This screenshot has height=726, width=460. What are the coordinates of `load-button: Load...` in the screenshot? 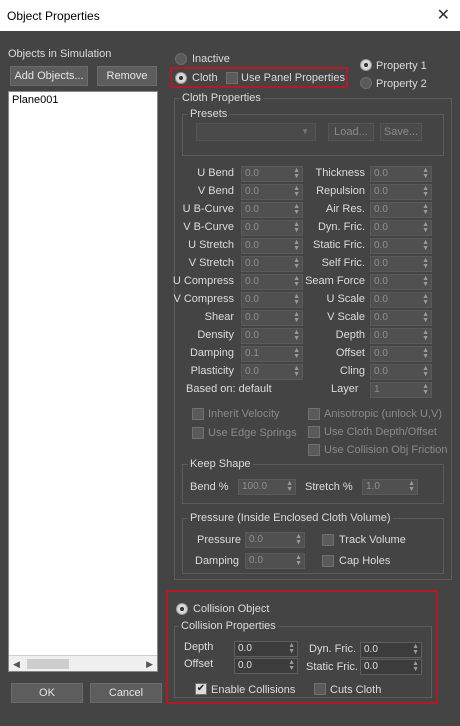 It's located at (351, 132).